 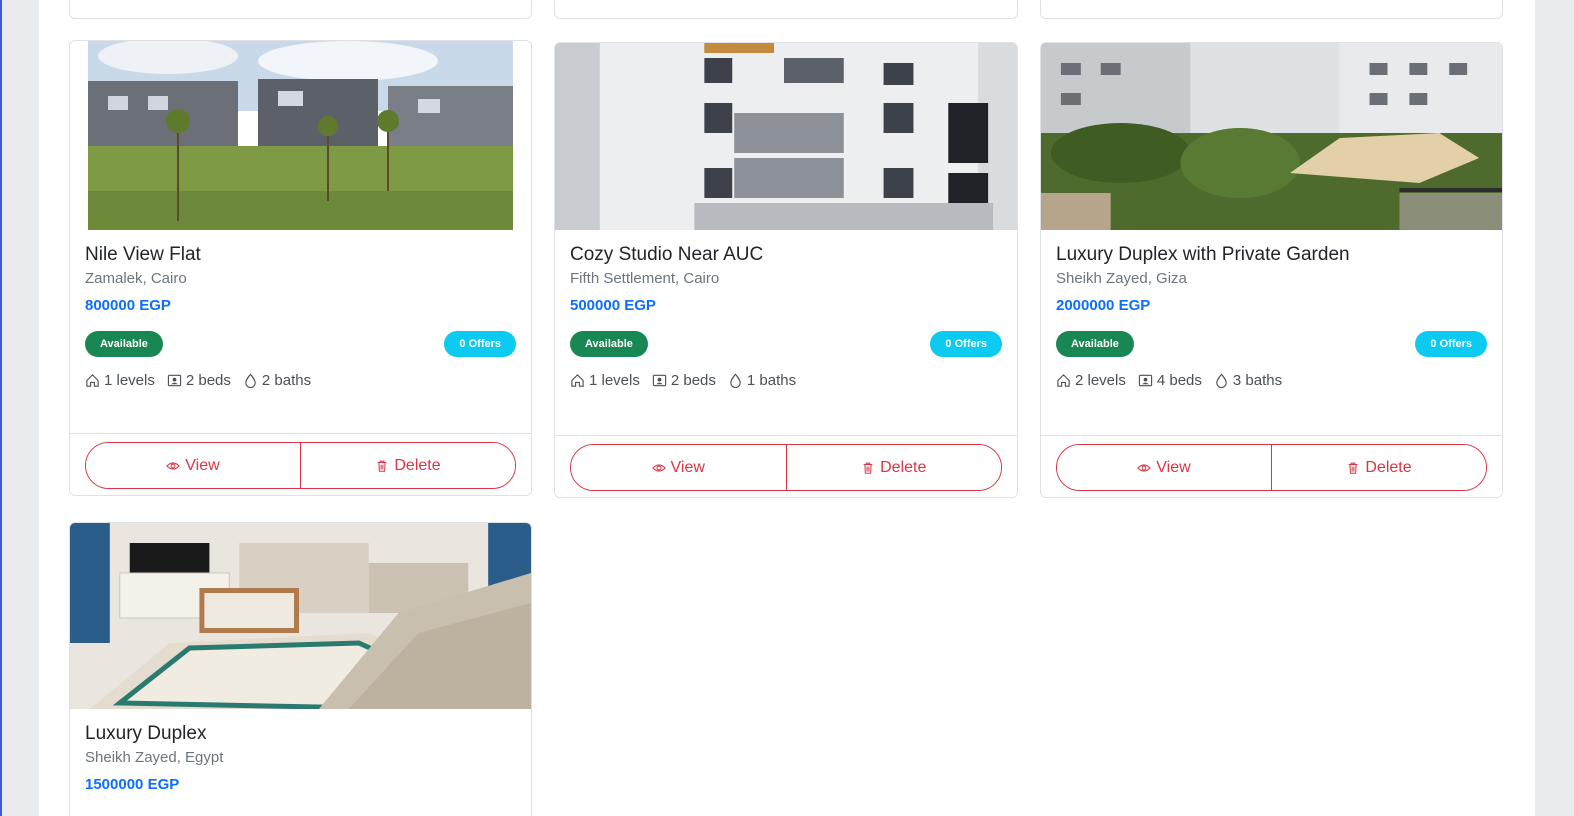 I want to click on features-row: 2 levels 4 beds 3 baths, so click(x=1271, y=380).